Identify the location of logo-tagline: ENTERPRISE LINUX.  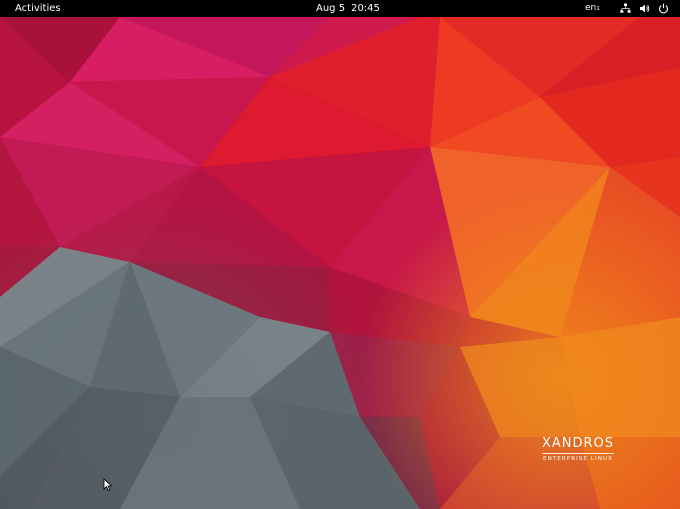
(578, 458).